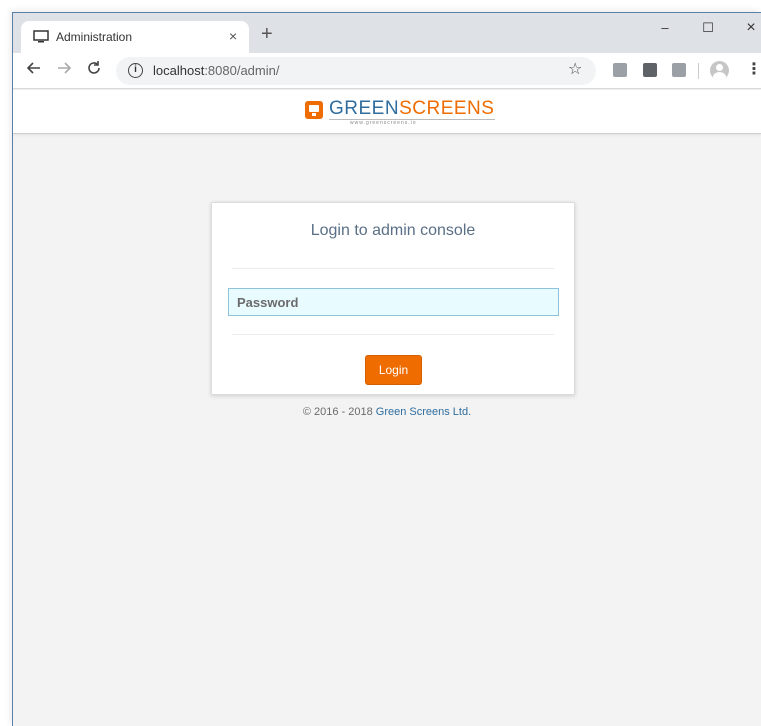 The width and height of the screenshot is (761, 726). Describe the element at coordinates (179, 70) in the screenshot. I see `url-host: localhost` at that location.